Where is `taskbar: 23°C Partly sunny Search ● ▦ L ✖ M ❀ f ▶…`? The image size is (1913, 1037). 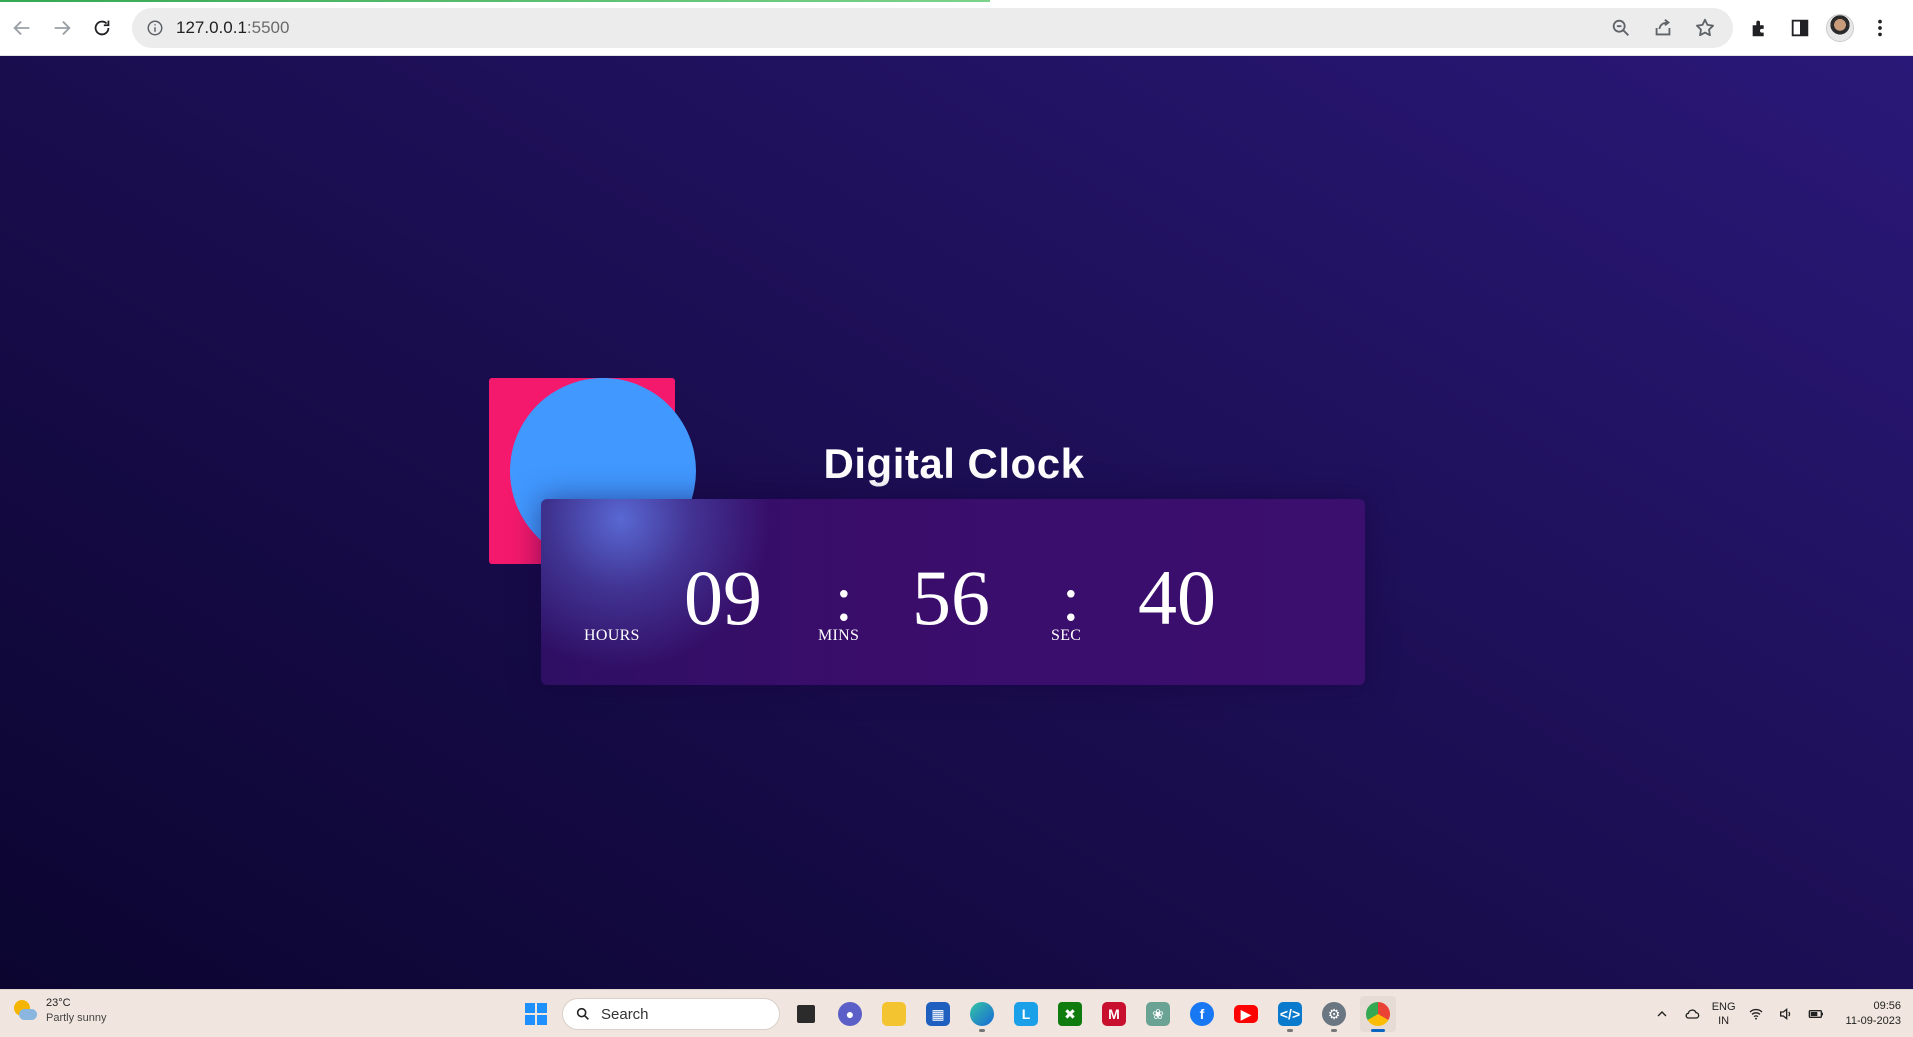
taskbar: 23°C Partly sunny Search ● ▦ L ✖ M ❀ f ▶… is located at coordinates (956, 1013).